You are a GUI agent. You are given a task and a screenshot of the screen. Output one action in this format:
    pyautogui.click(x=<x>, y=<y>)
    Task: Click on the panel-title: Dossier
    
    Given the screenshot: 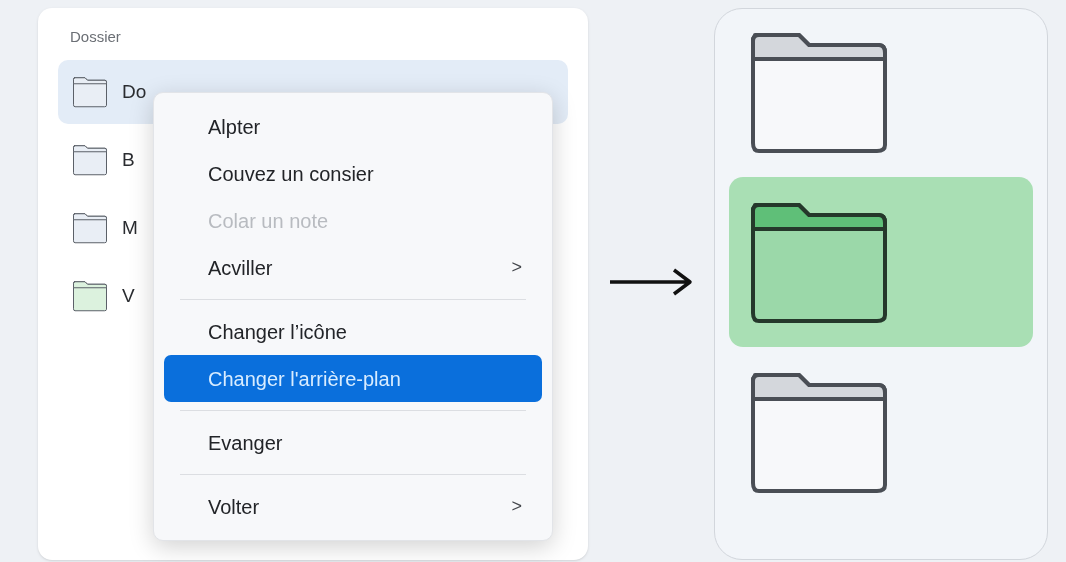 What is the action you would take?
    pyautogui.click(x=95, y=37)
    